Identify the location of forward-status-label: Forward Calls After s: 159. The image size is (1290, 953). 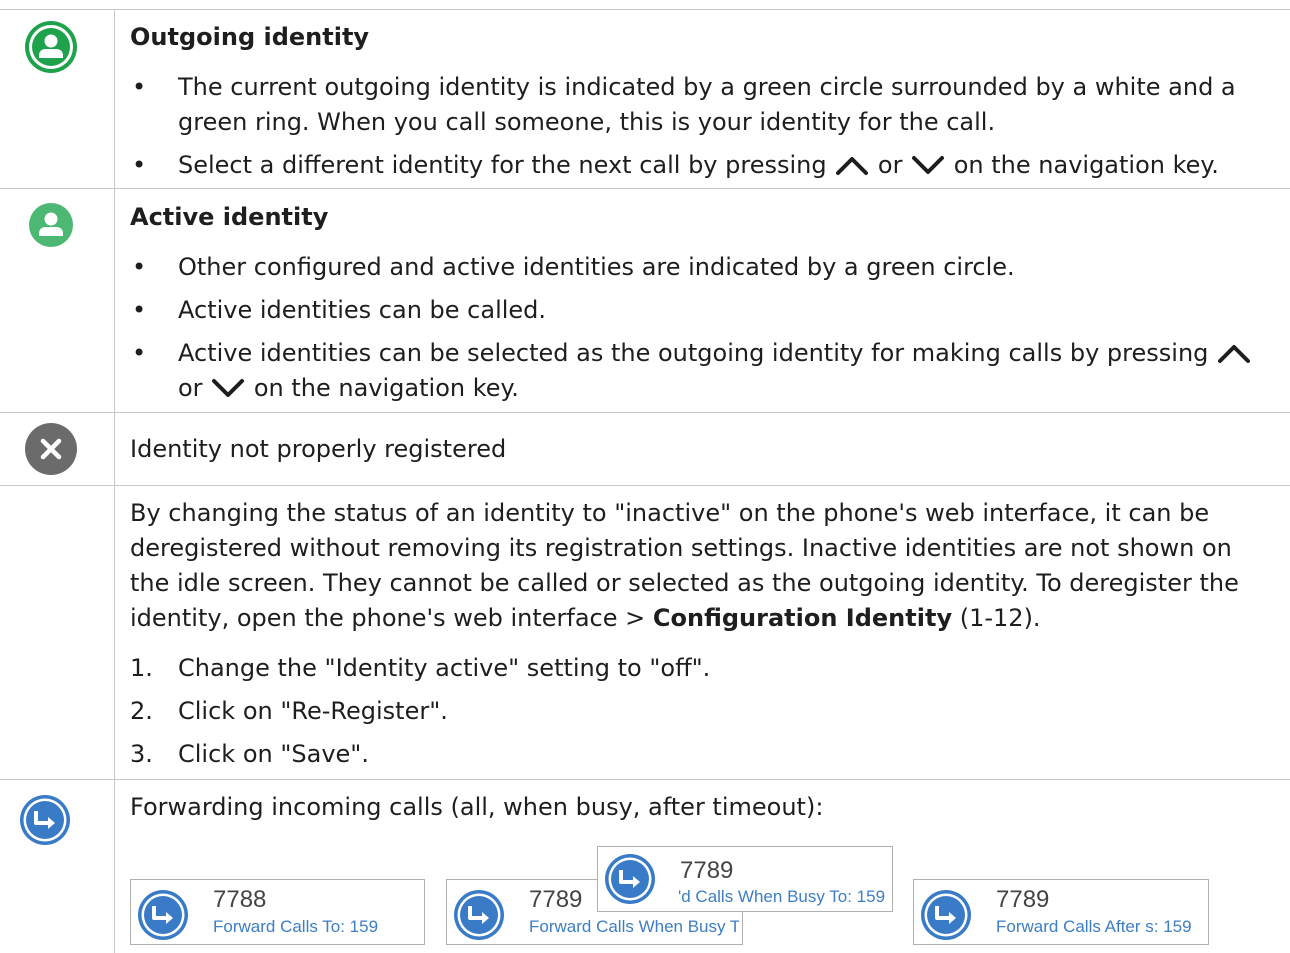
(1094, 926).